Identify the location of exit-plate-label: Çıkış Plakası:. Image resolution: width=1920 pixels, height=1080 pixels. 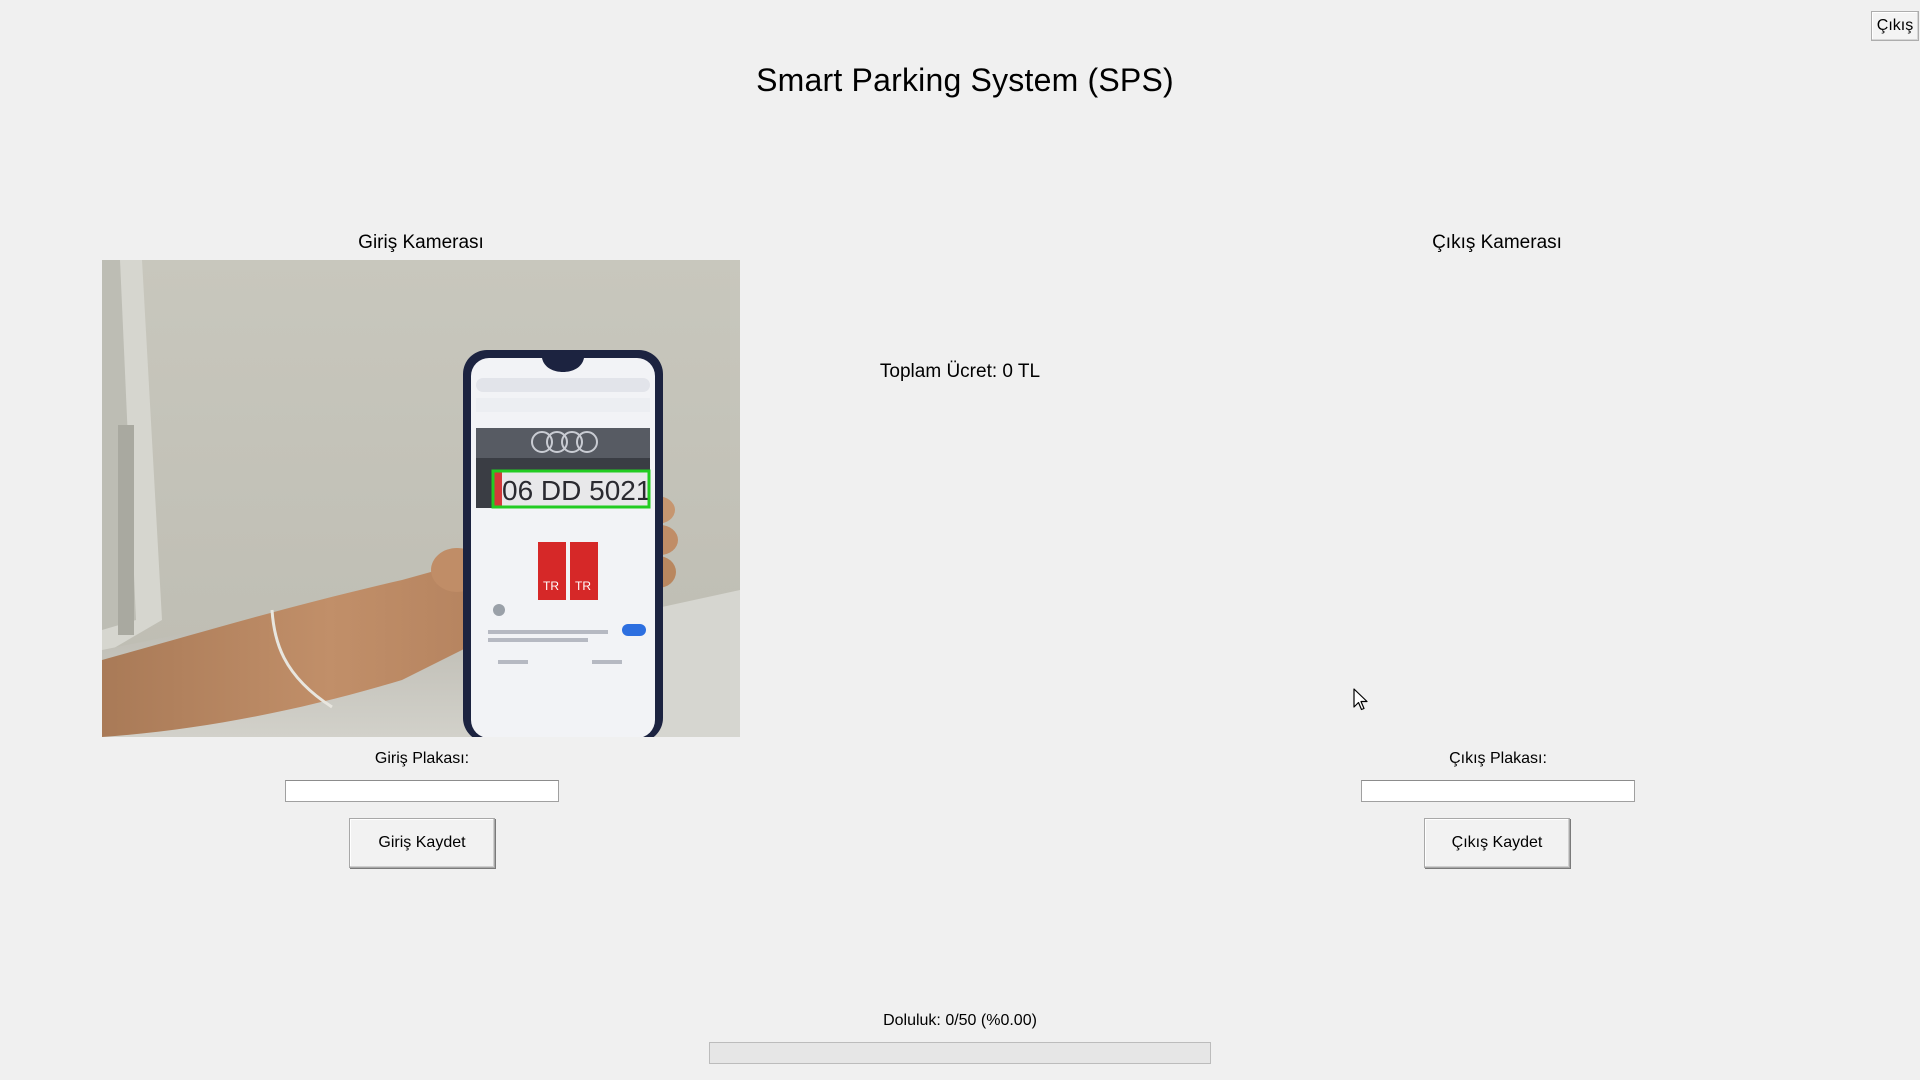
(1498, 758).